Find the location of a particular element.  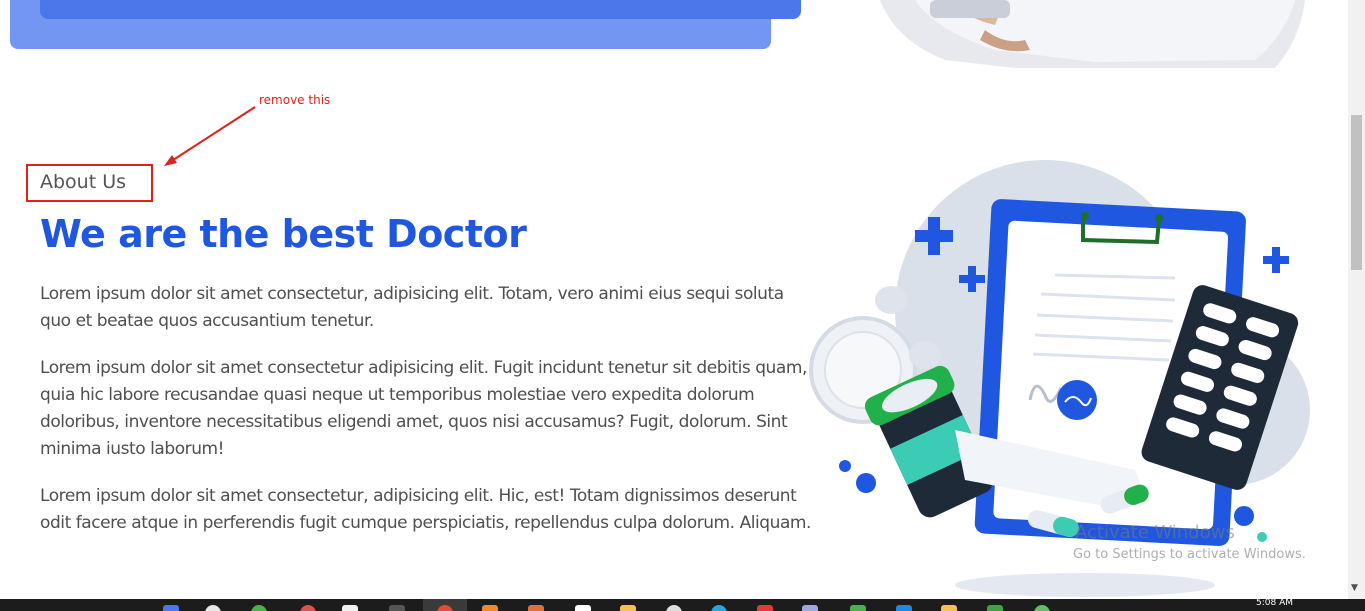

hero-card is located at coordinates (420, 9).